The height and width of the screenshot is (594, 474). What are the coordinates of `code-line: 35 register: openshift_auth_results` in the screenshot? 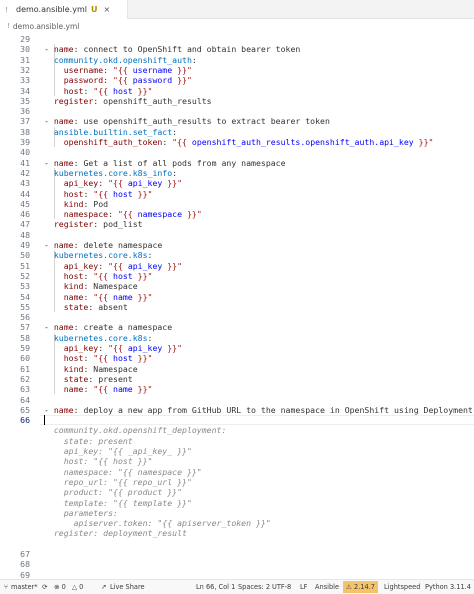 It's located at (237, 101).